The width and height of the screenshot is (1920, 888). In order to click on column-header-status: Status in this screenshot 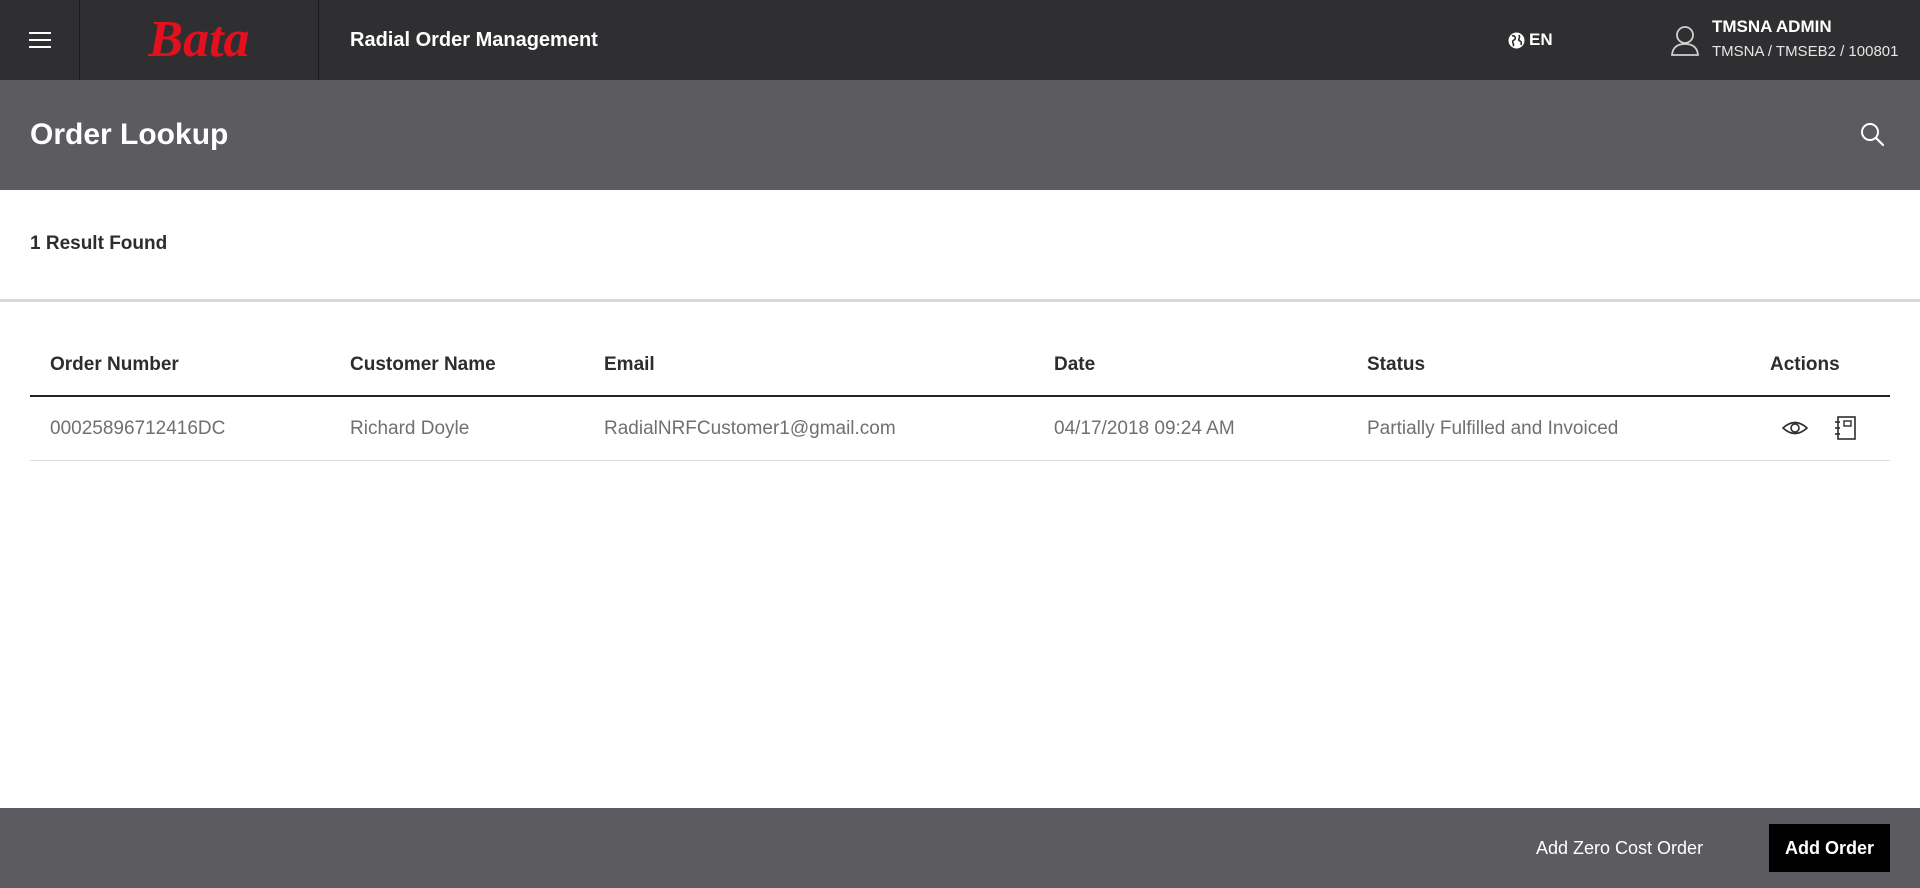, I will do `click(1396, 367)`.